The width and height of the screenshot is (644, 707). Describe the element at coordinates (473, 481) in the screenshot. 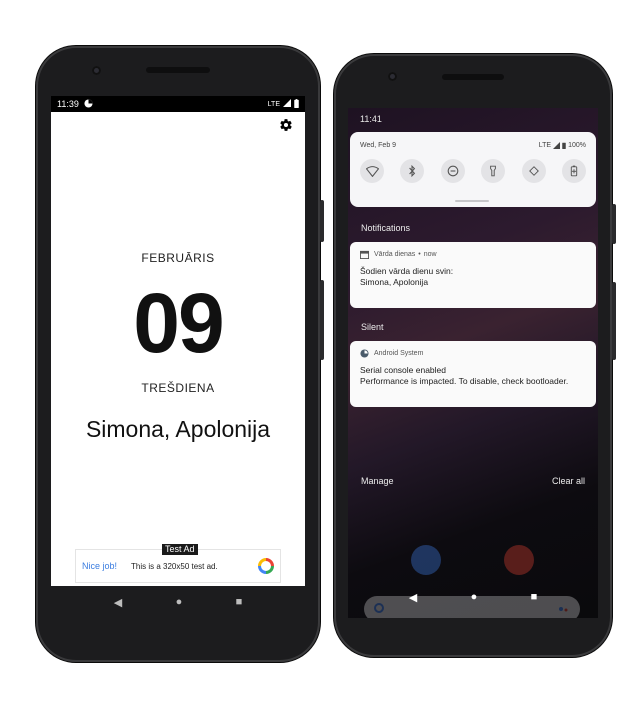

I see `notification-actions: Manage Clear all` at that location.